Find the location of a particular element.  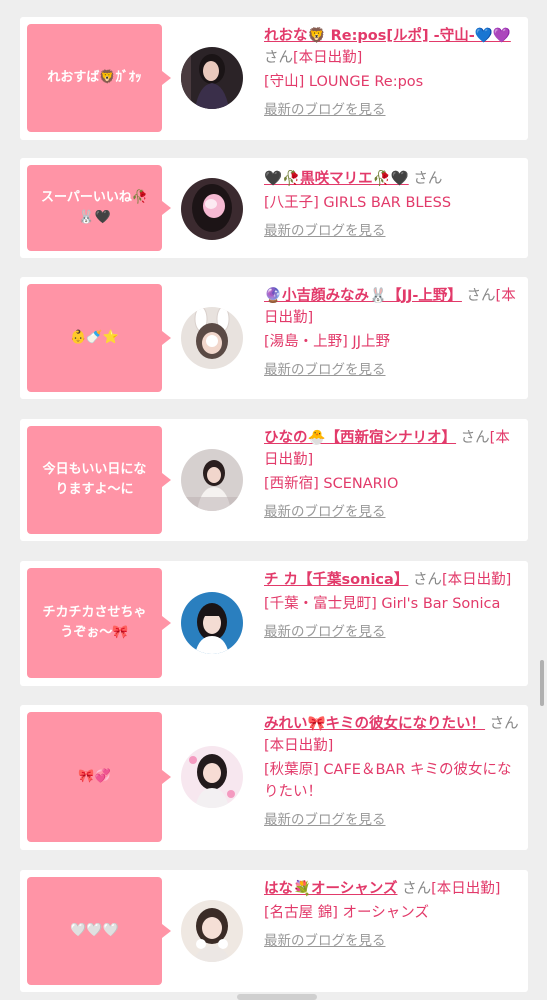

girl-name-link: れおな🦁 Re:pos[ルポ] -守山-💙💜 is located at coordinates (387, 36).